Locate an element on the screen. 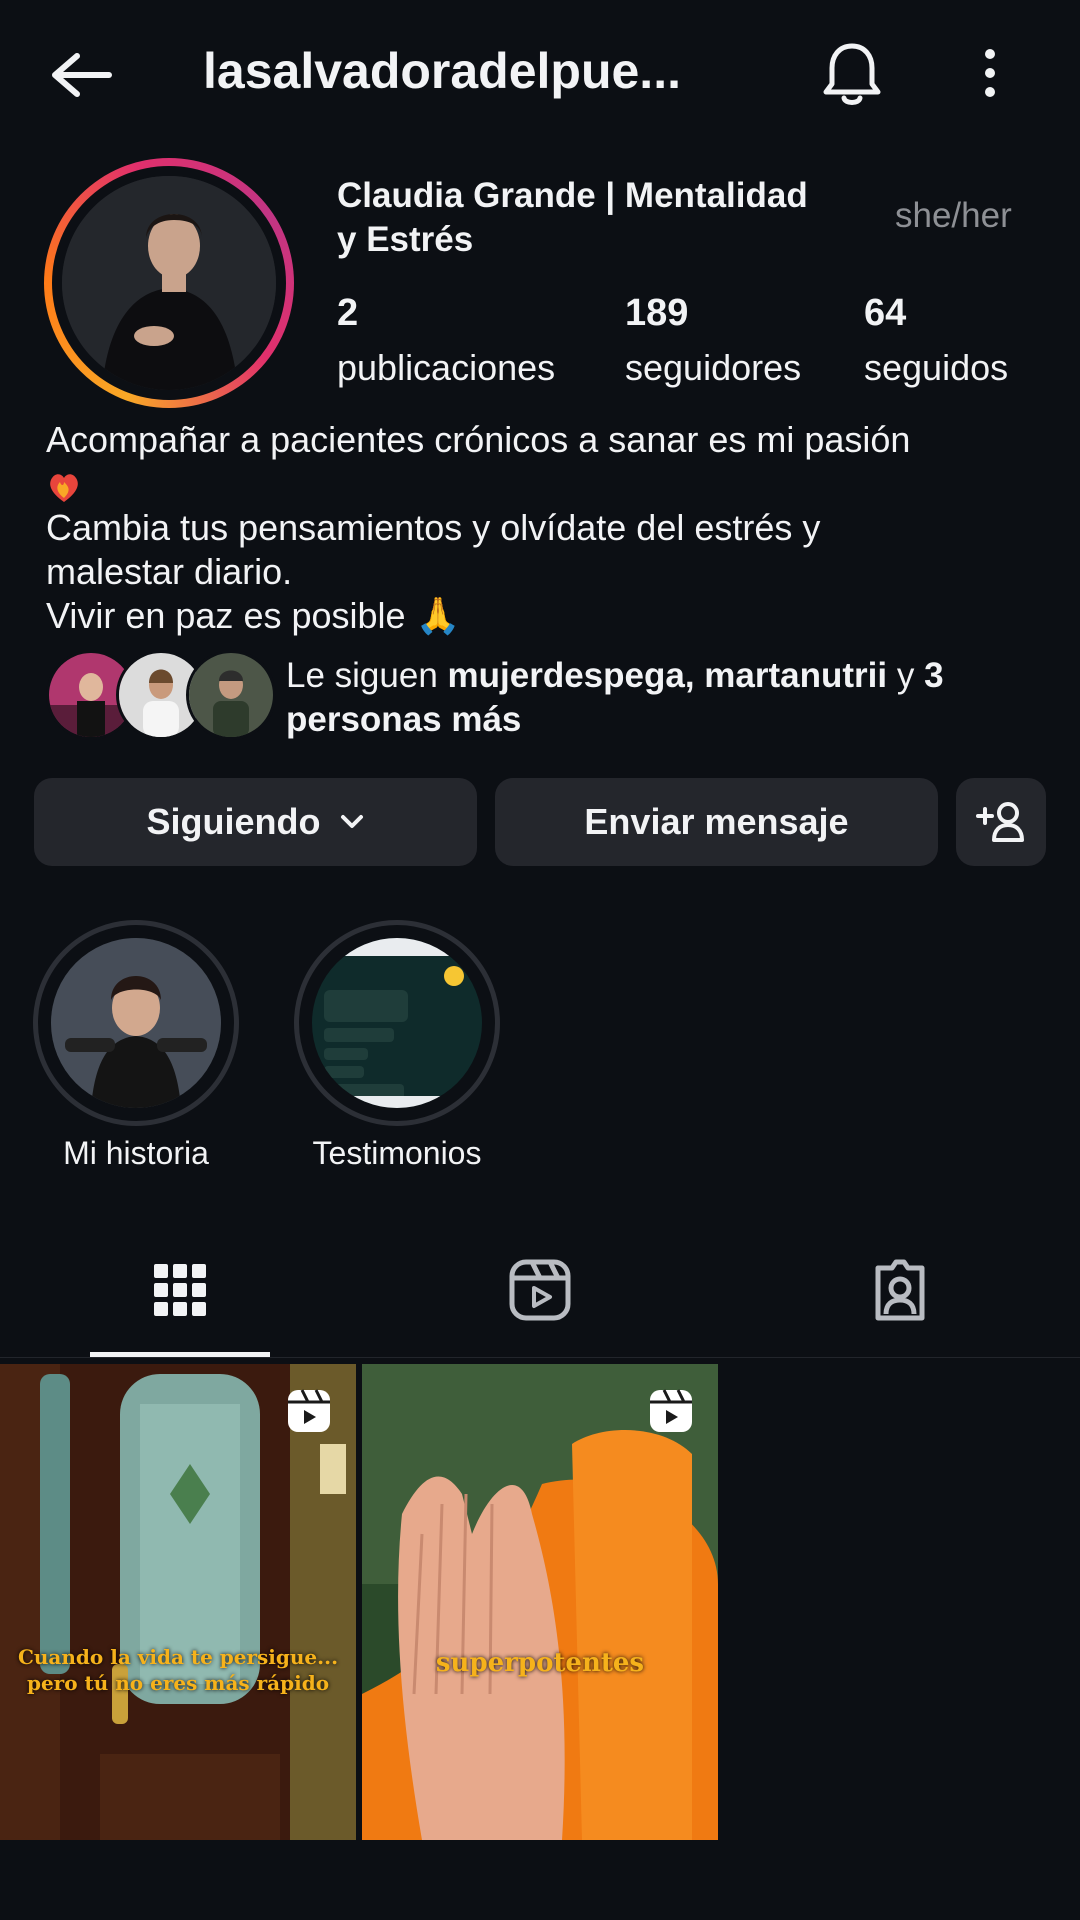 The image size is (1080, 1920). pronouns: she/her is located at coordinates (953, 215).